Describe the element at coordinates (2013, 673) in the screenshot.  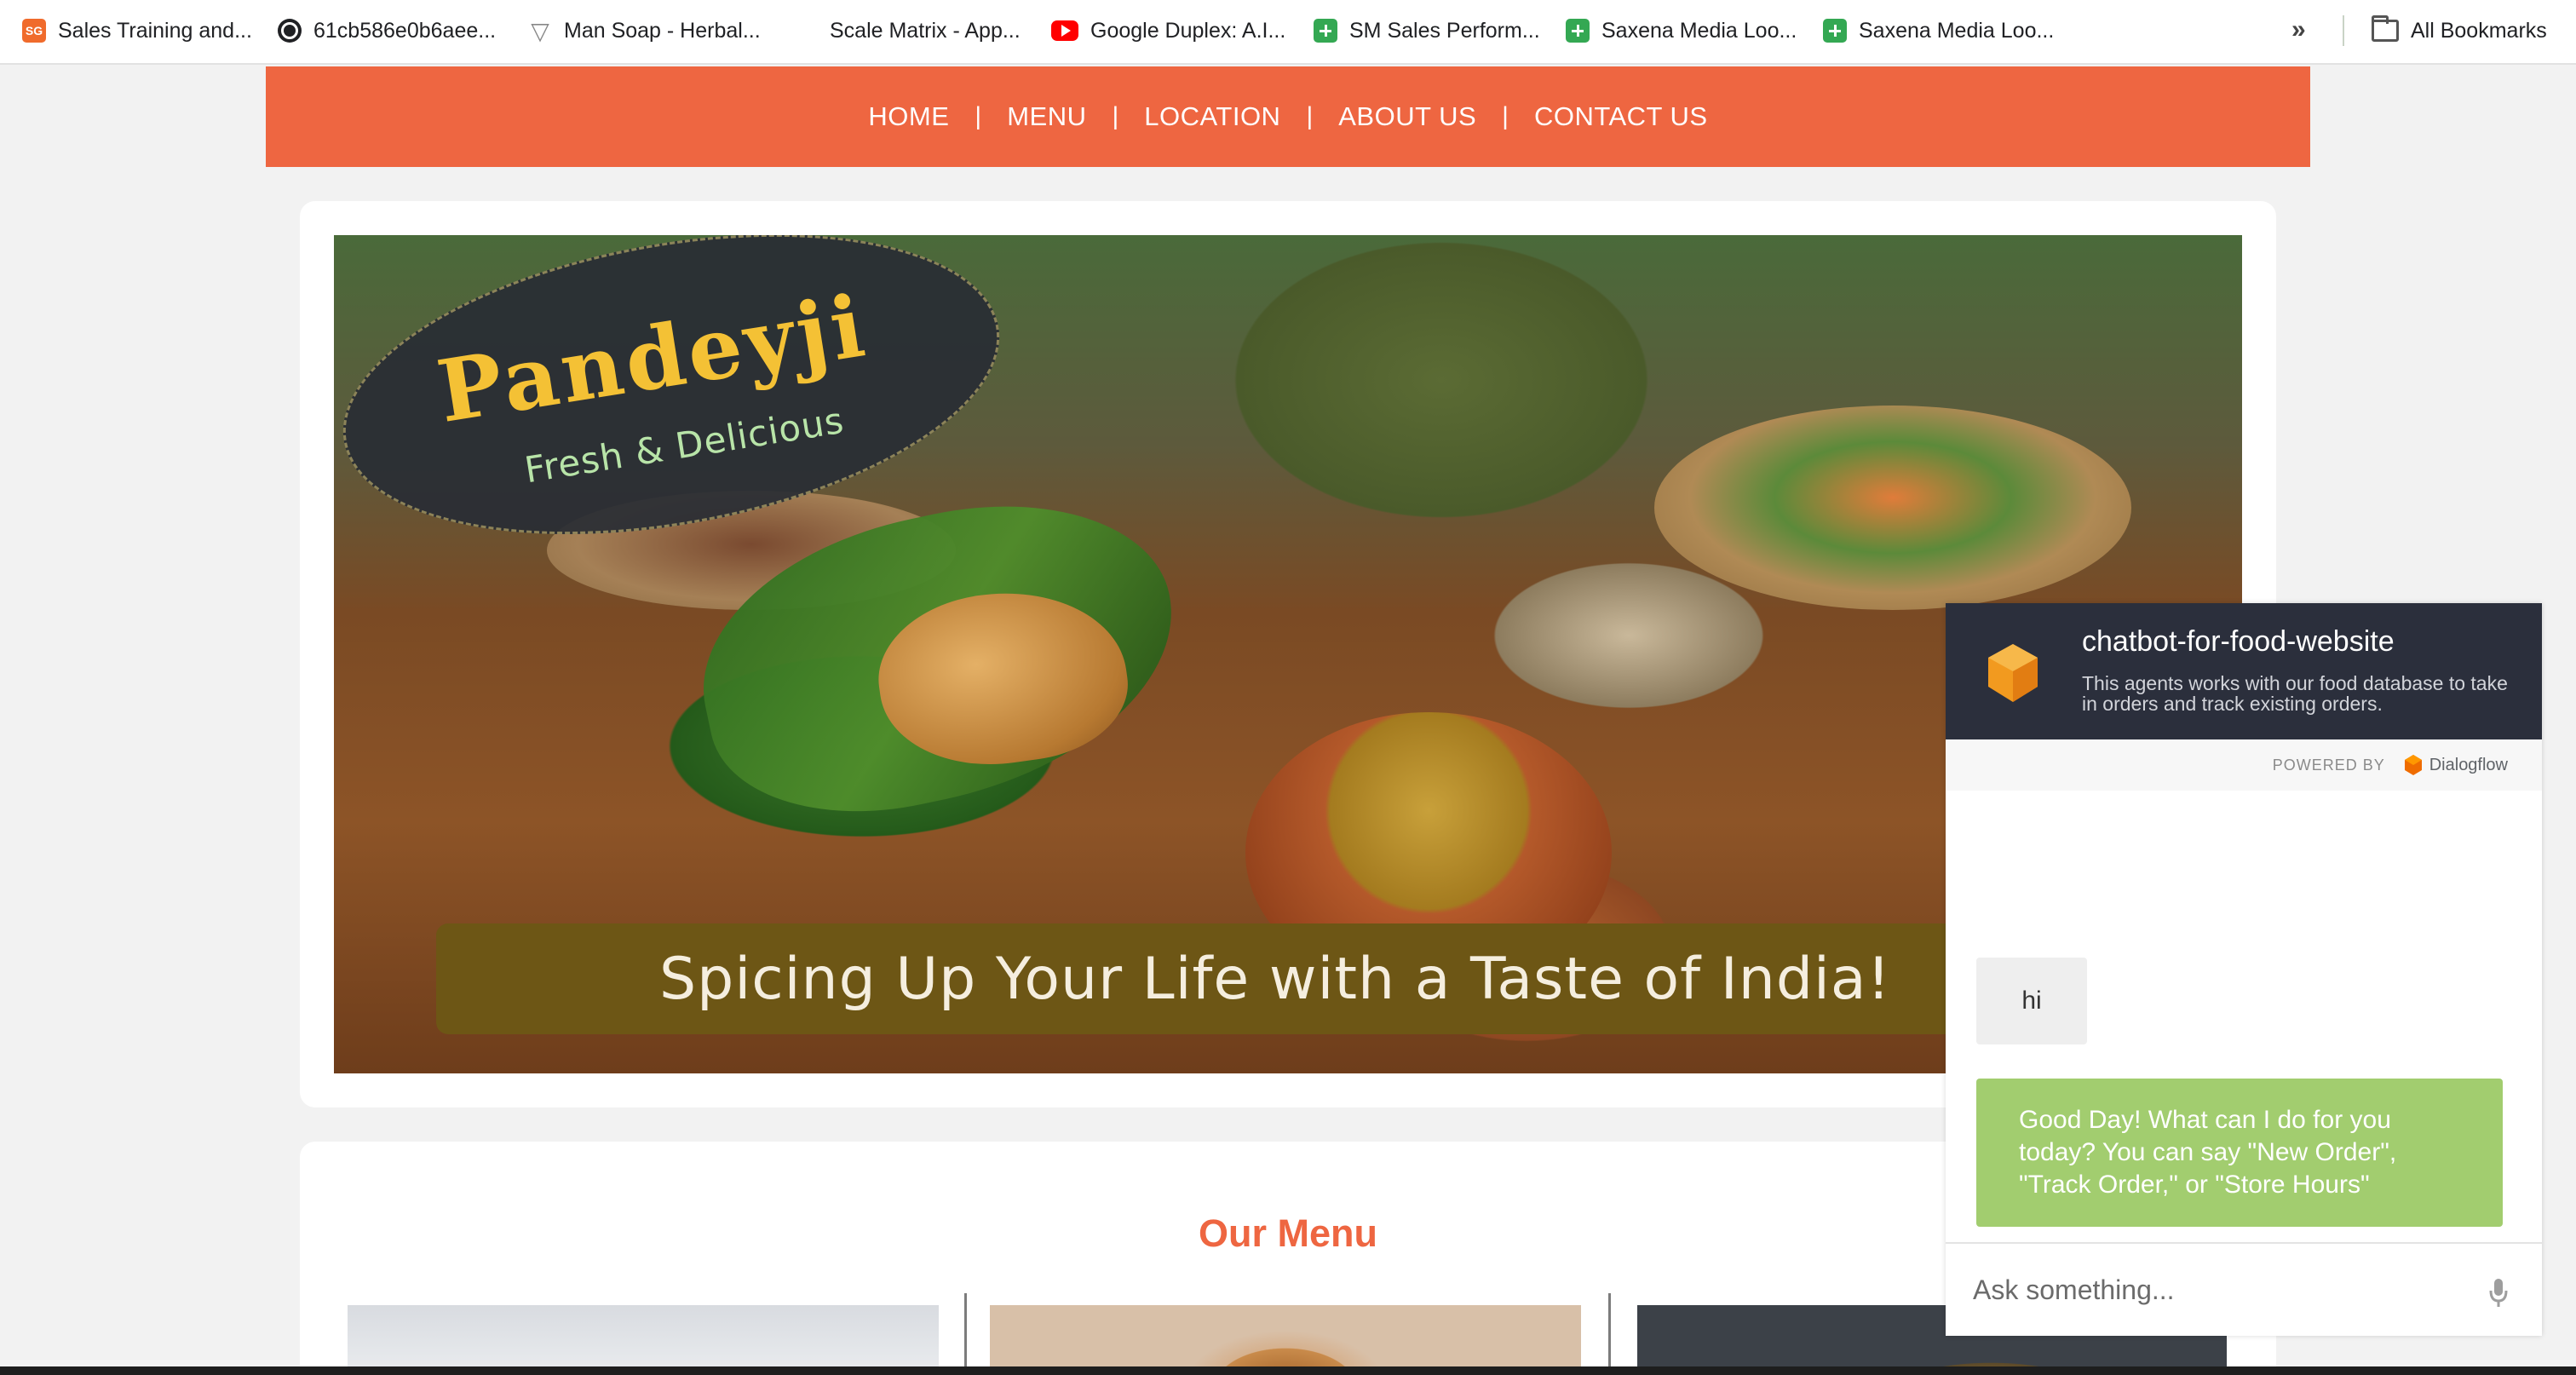
I see `agent-cube-icon` at that location.